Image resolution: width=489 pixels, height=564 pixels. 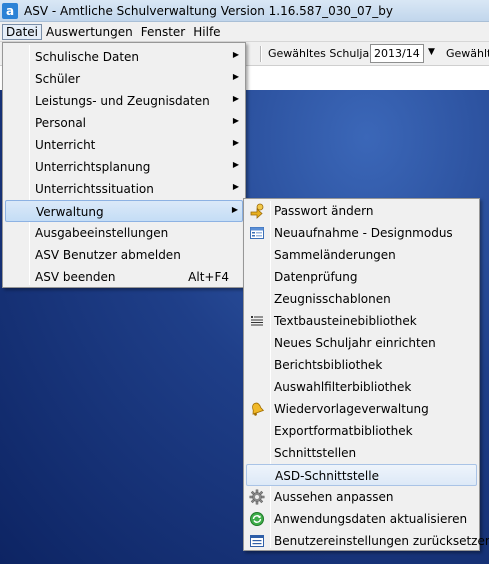 I want to click on menu-item-label: ASV Benutzer abmelden, so click(x=108, y=255).